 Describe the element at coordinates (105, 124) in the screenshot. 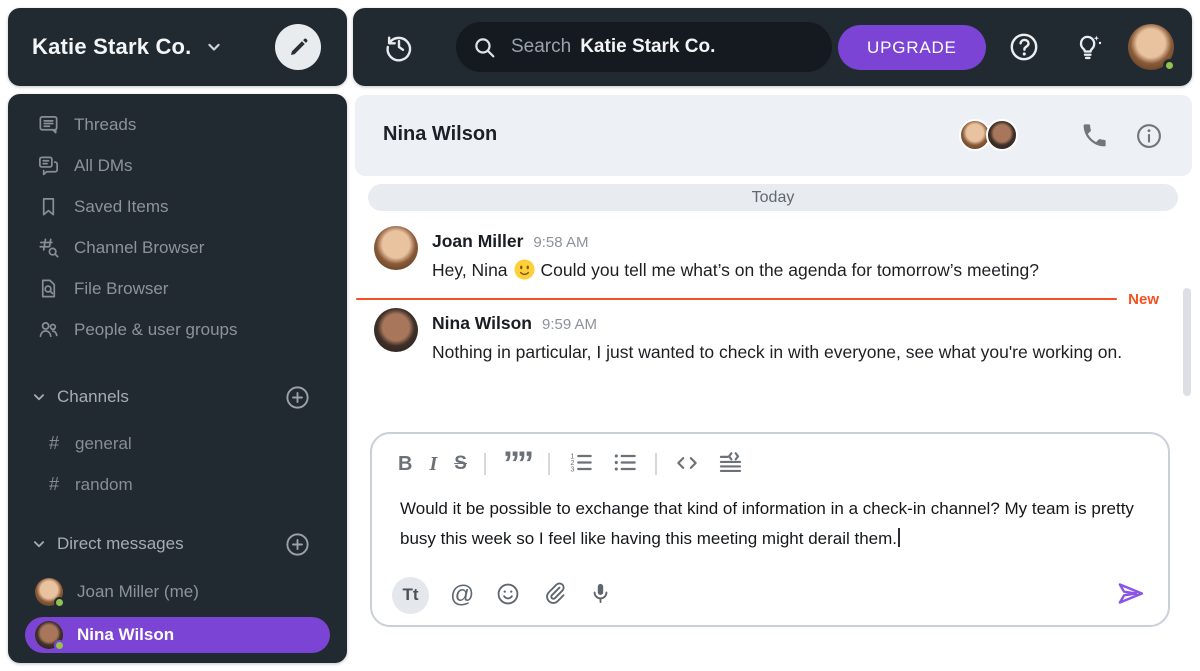

I see `sidebar-item-label: Threads` at that location.